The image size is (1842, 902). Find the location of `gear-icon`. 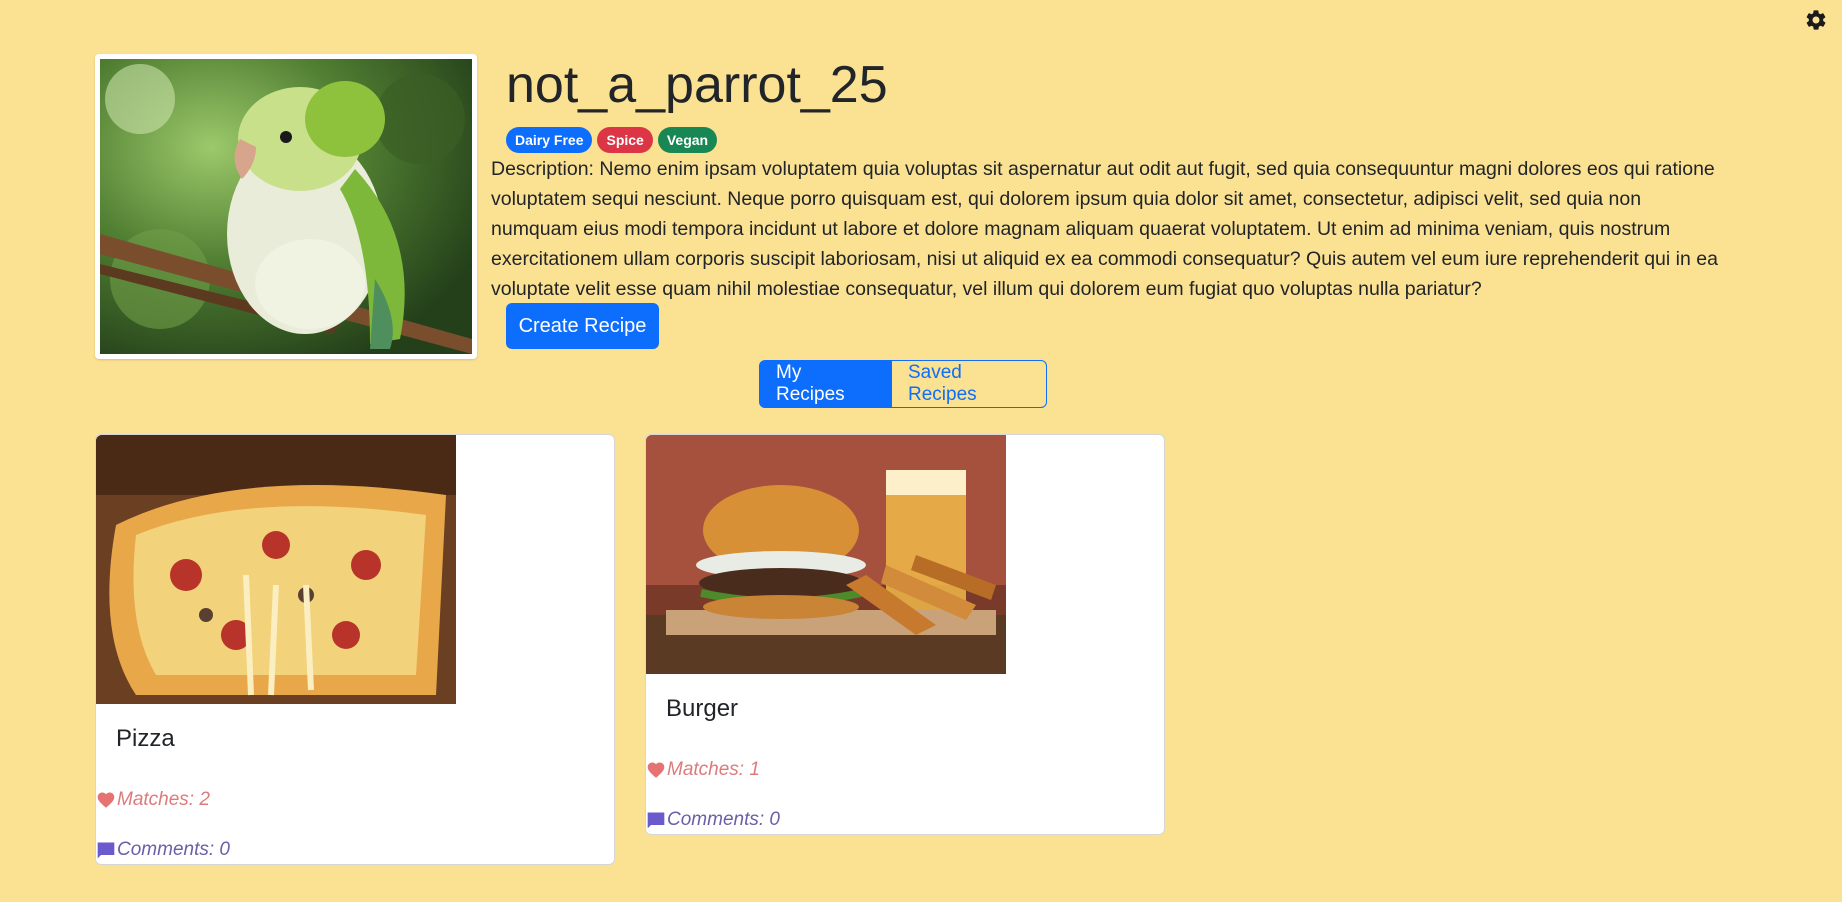

gear-icon is located at coordinates (1816, 20).